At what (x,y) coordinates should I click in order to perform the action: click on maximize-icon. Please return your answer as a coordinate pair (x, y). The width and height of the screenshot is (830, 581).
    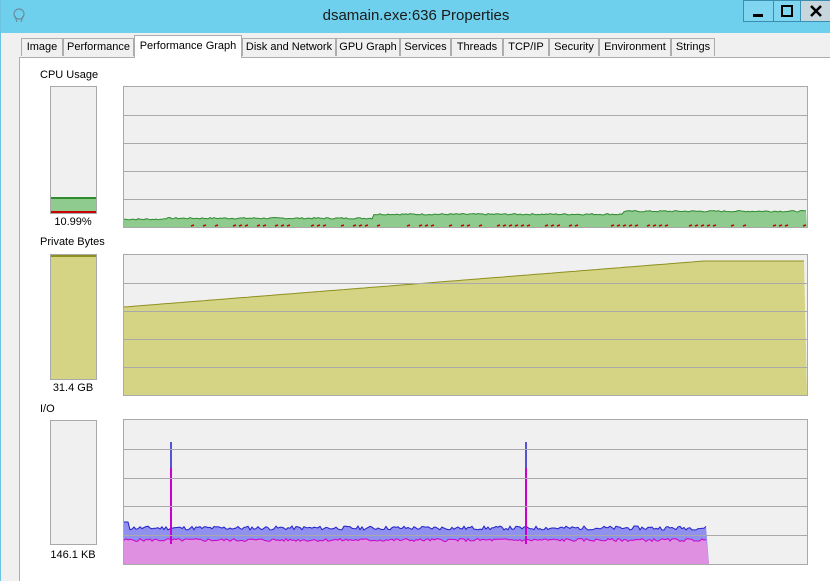
    Looking at the image, I should click on (787, 11).